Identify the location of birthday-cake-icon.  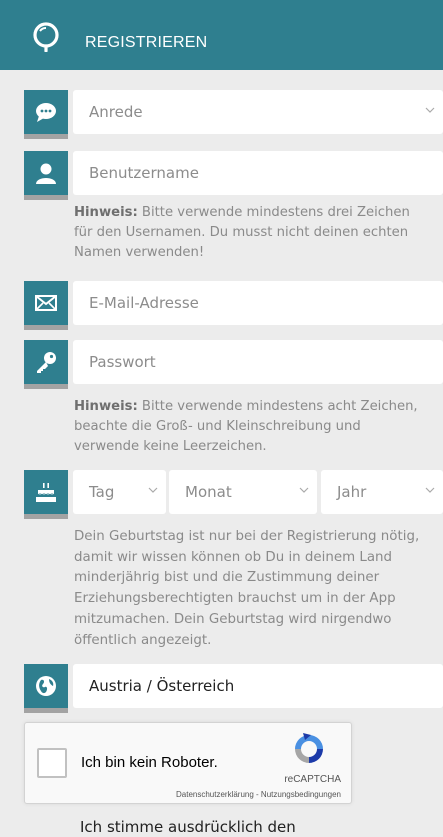
(46, 492).